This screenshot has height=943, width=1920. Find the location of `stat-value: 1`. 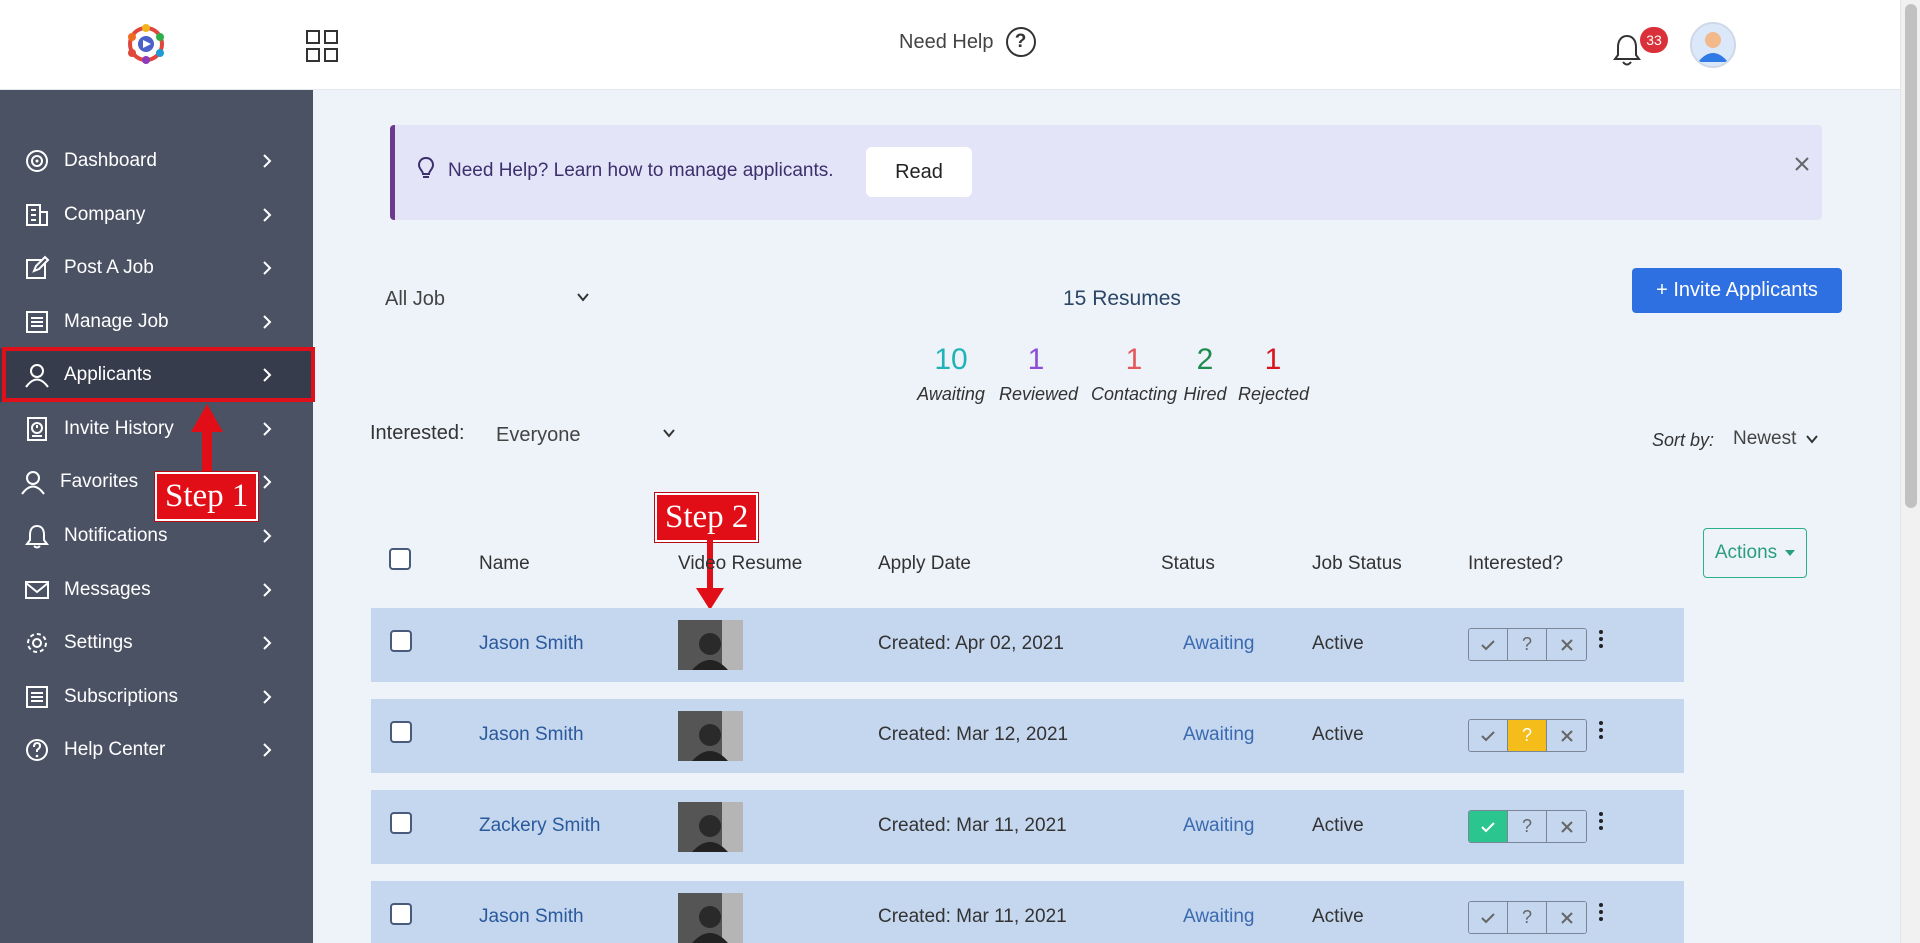

stat-value: 1 is located at coordinates (1036, 359).